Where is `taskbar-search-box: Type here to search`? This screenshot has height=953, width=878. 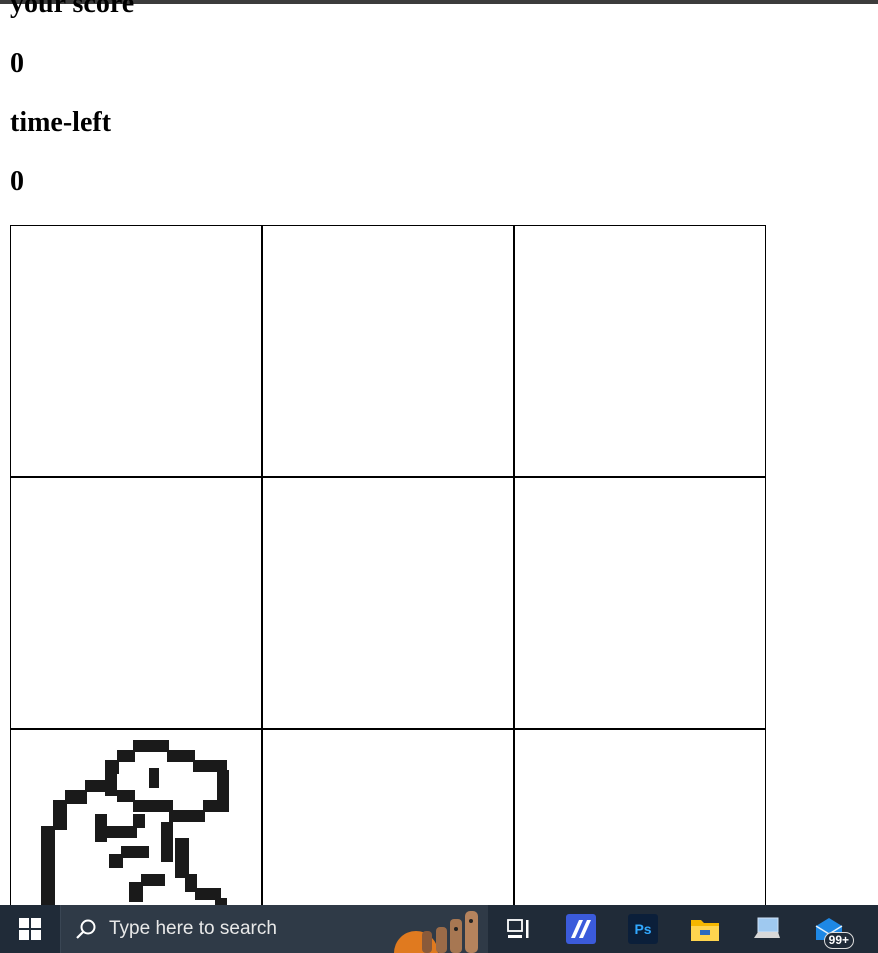
taskbar-search-box: Type here to search is located at coordinates (274, 929).